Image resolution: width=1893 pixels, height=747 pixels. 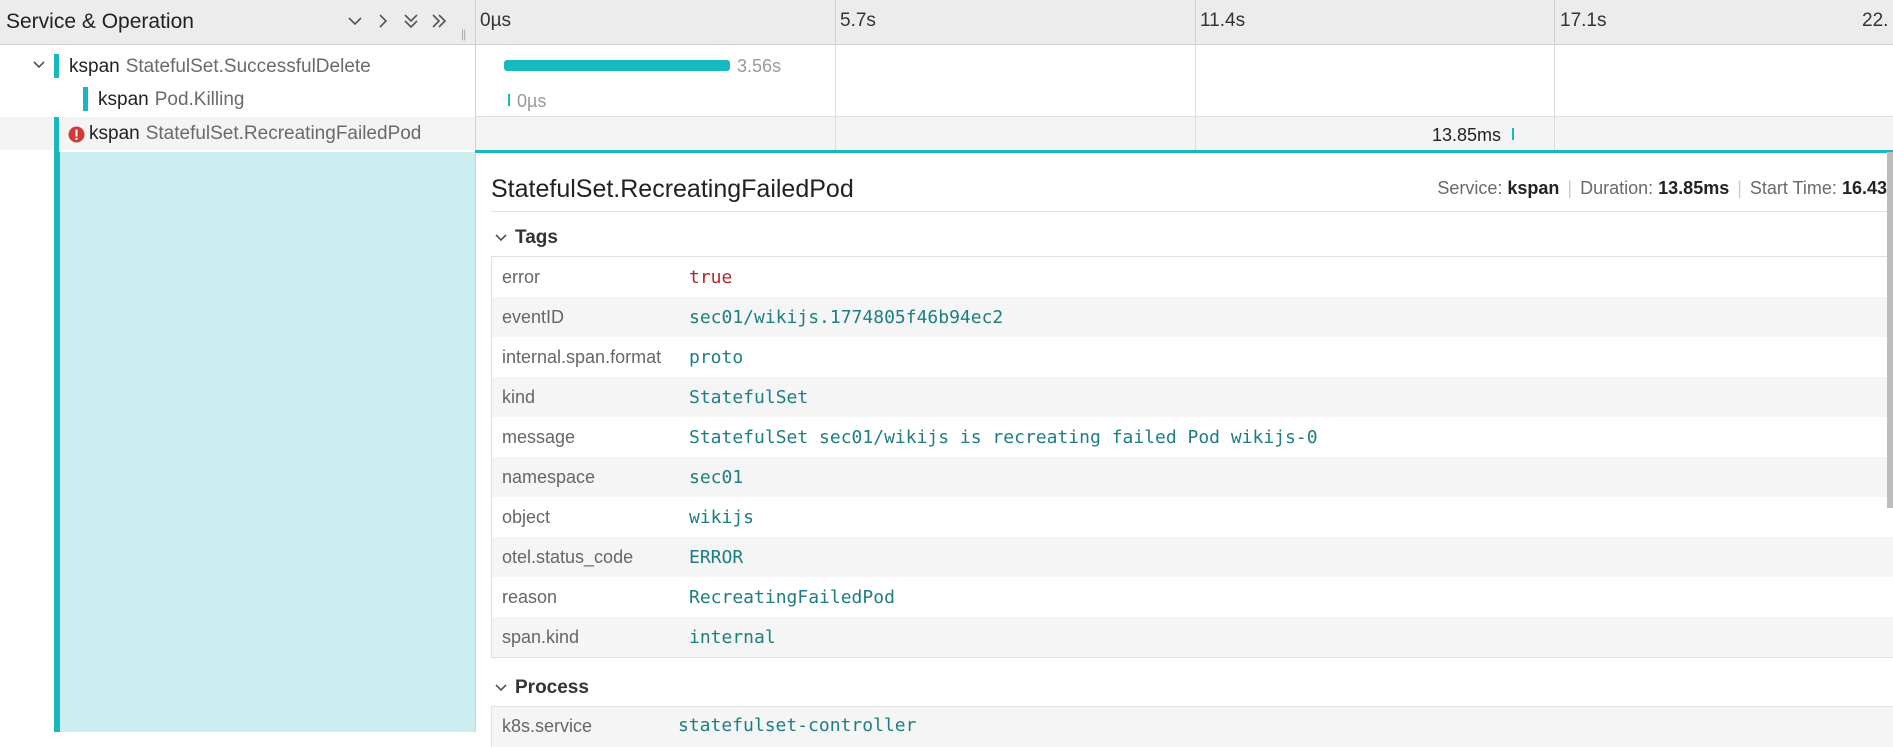 What do you see at coordinates (355, 21) in the screenshot?
I see `collapse-one-icon` at bounding box center [355, 21].